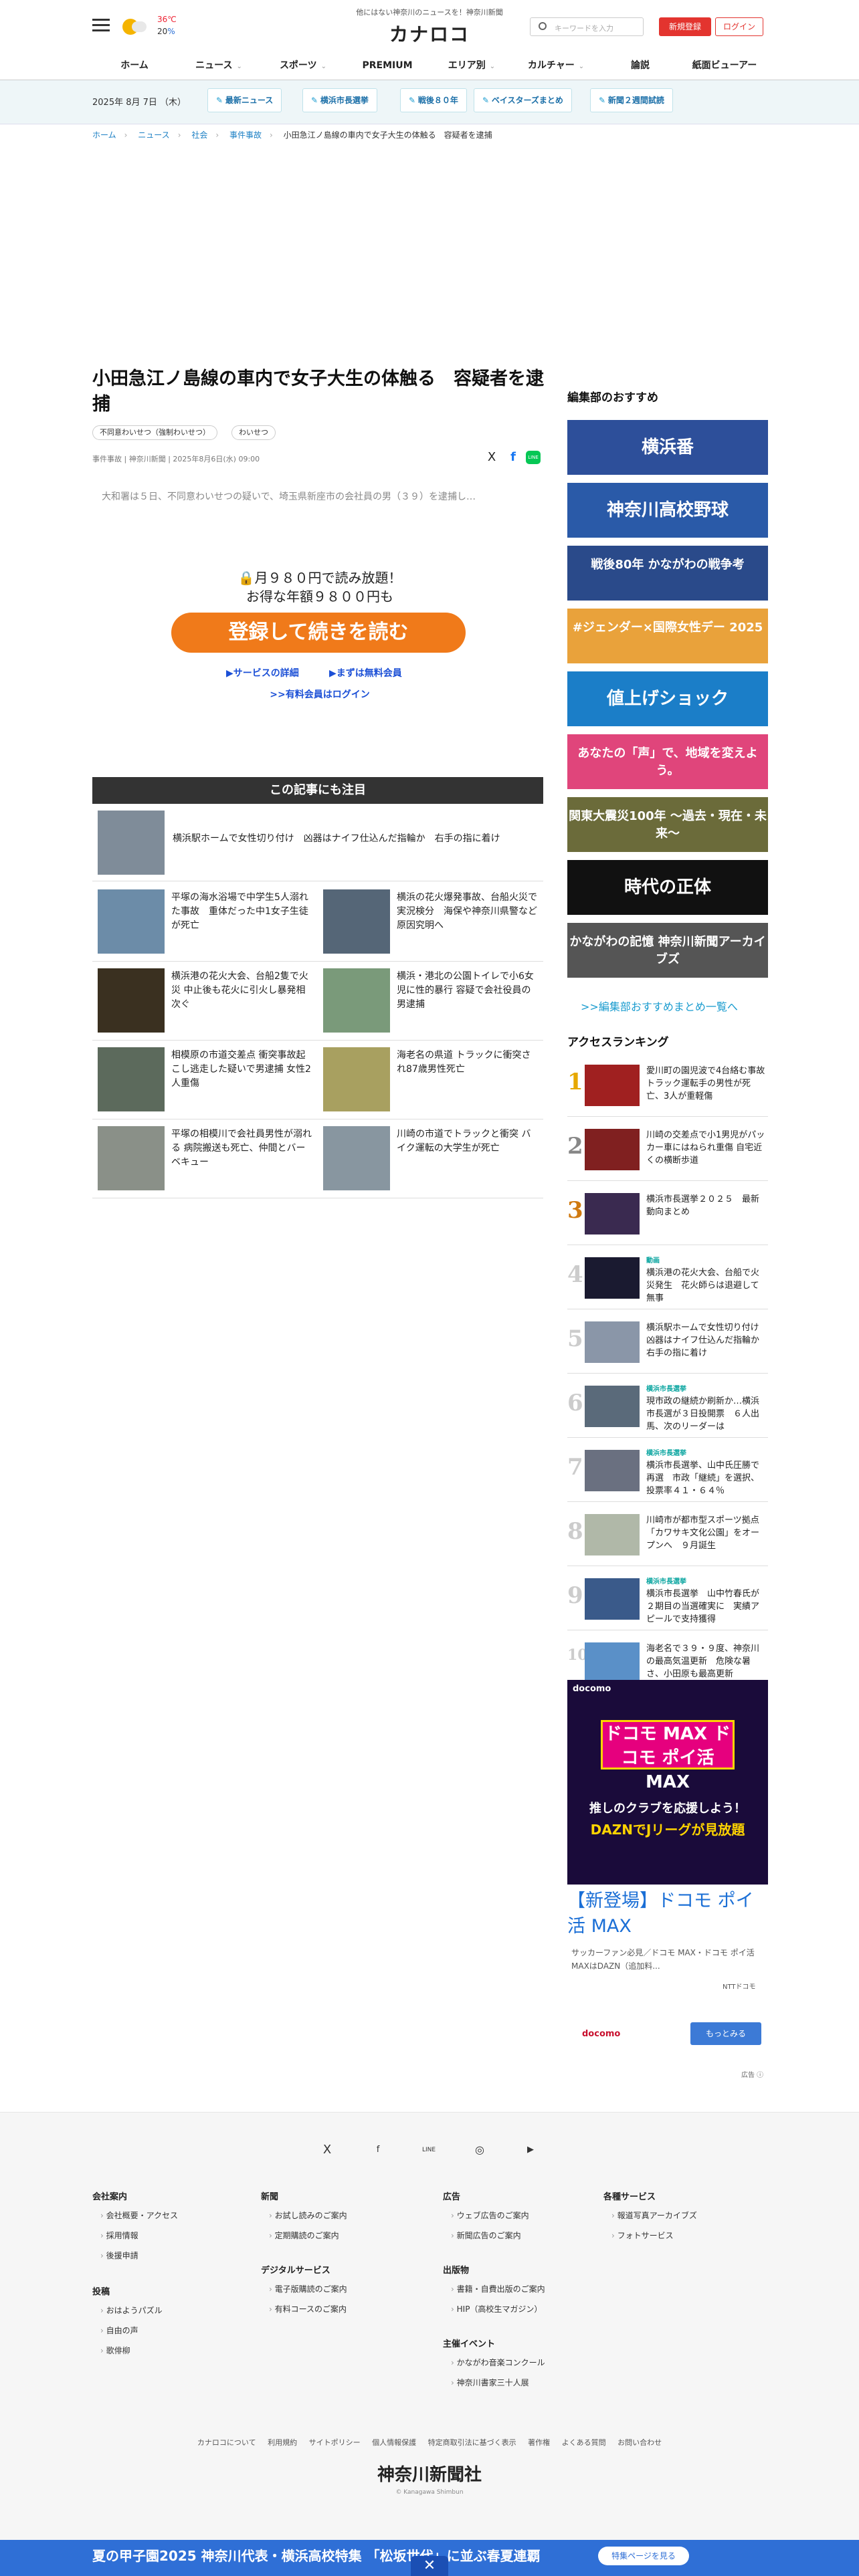 The height and width of the screenshot is (2576, 859). What do you see at coordinates (132, 2310) in the screenshot?
I see `footer-link: おはようパズル` at bounding box center [132, 2310].